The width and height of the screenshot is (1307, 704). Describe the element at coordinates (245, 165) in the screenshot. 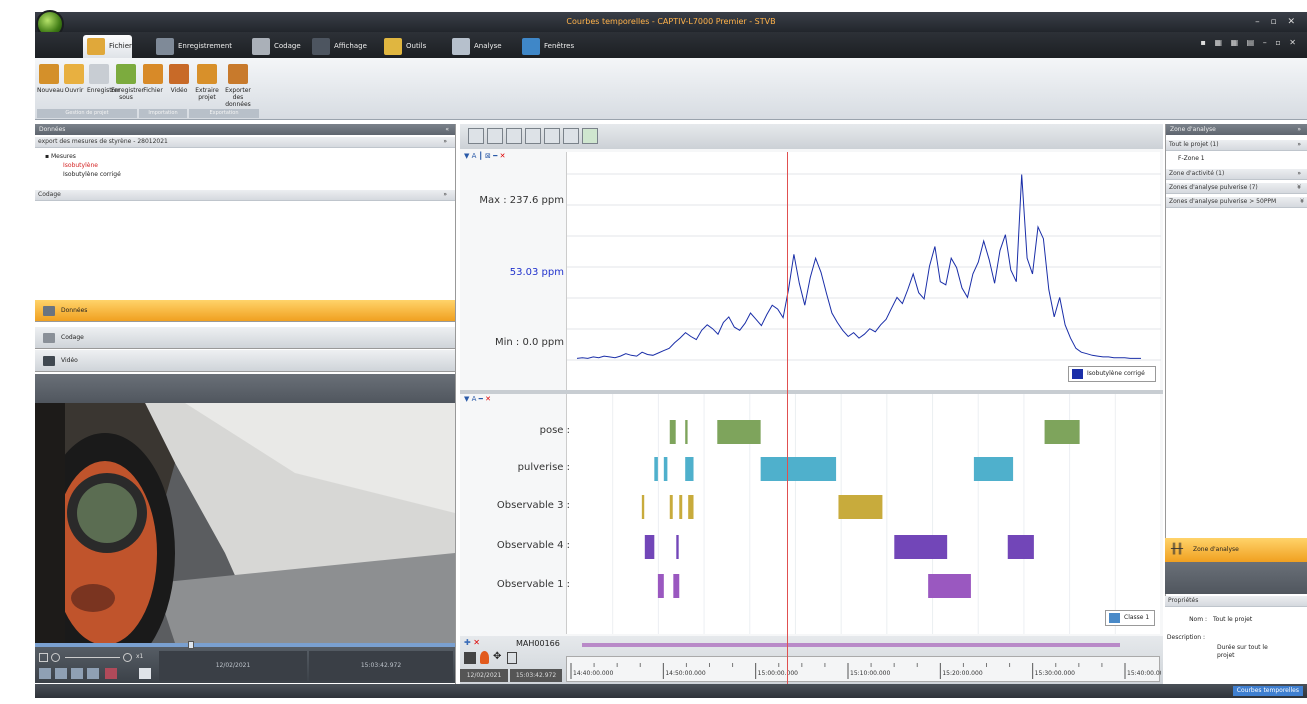

I see `tree-item-isobutylene: Isobutylène` at that location.